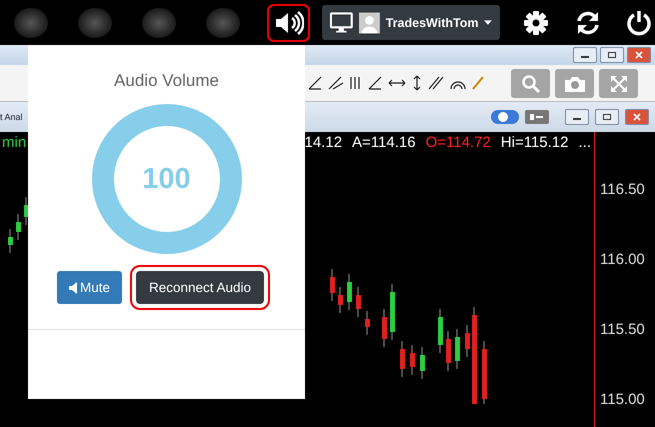  Describe the element at coordinates (89, 287) in the screenshot. I see `mute-button: Mute` at that location.